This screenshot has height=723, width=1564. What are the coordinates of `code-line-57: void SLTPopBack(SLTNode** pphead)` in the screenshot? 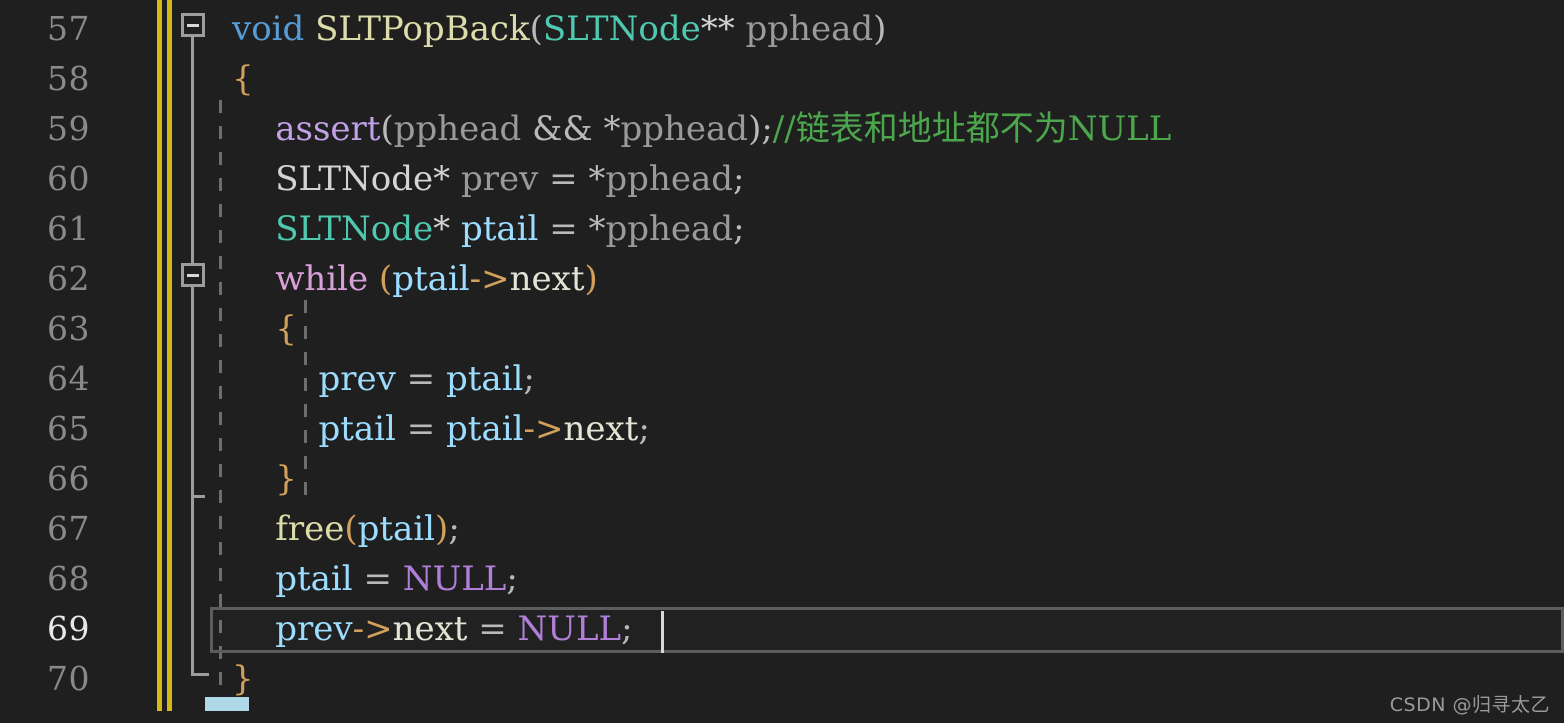 It's located at (559, 29).